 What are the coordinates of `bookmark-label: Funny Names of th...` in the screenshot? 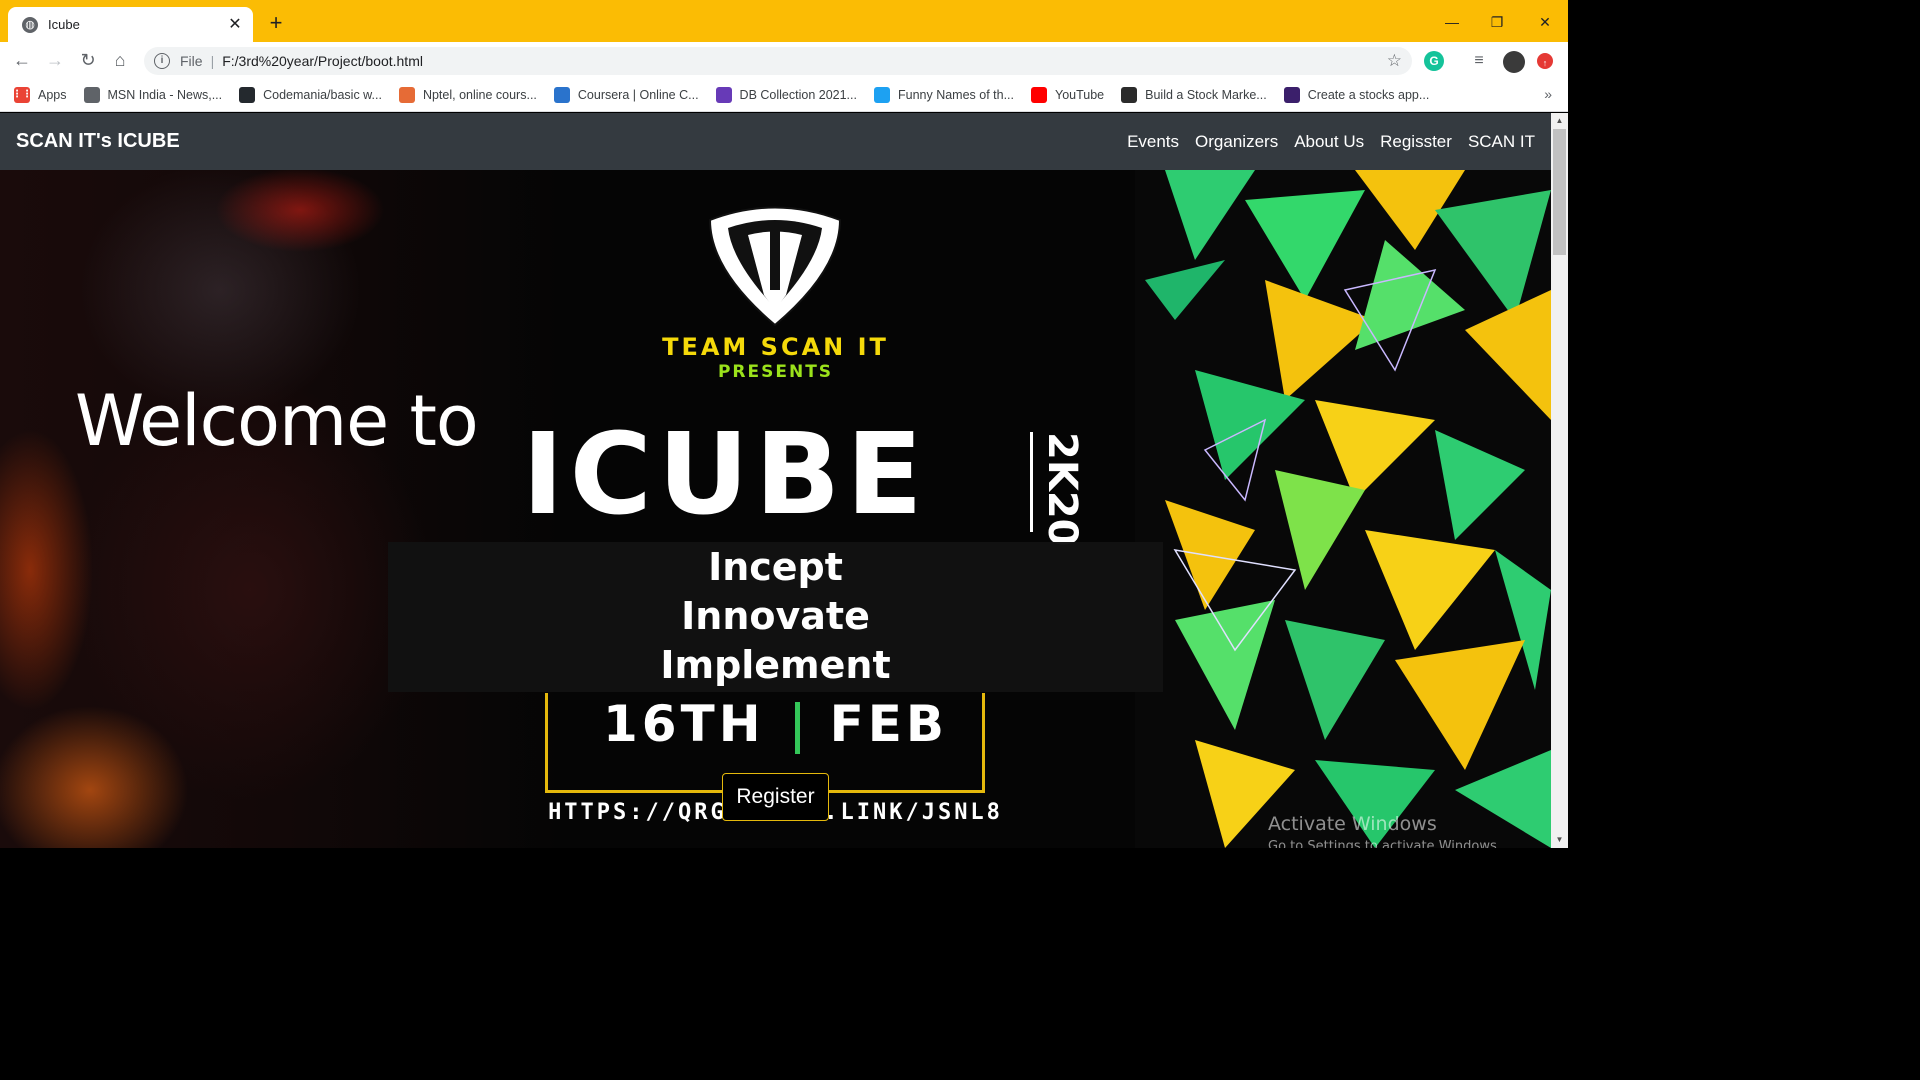 It's located at (956, 94).